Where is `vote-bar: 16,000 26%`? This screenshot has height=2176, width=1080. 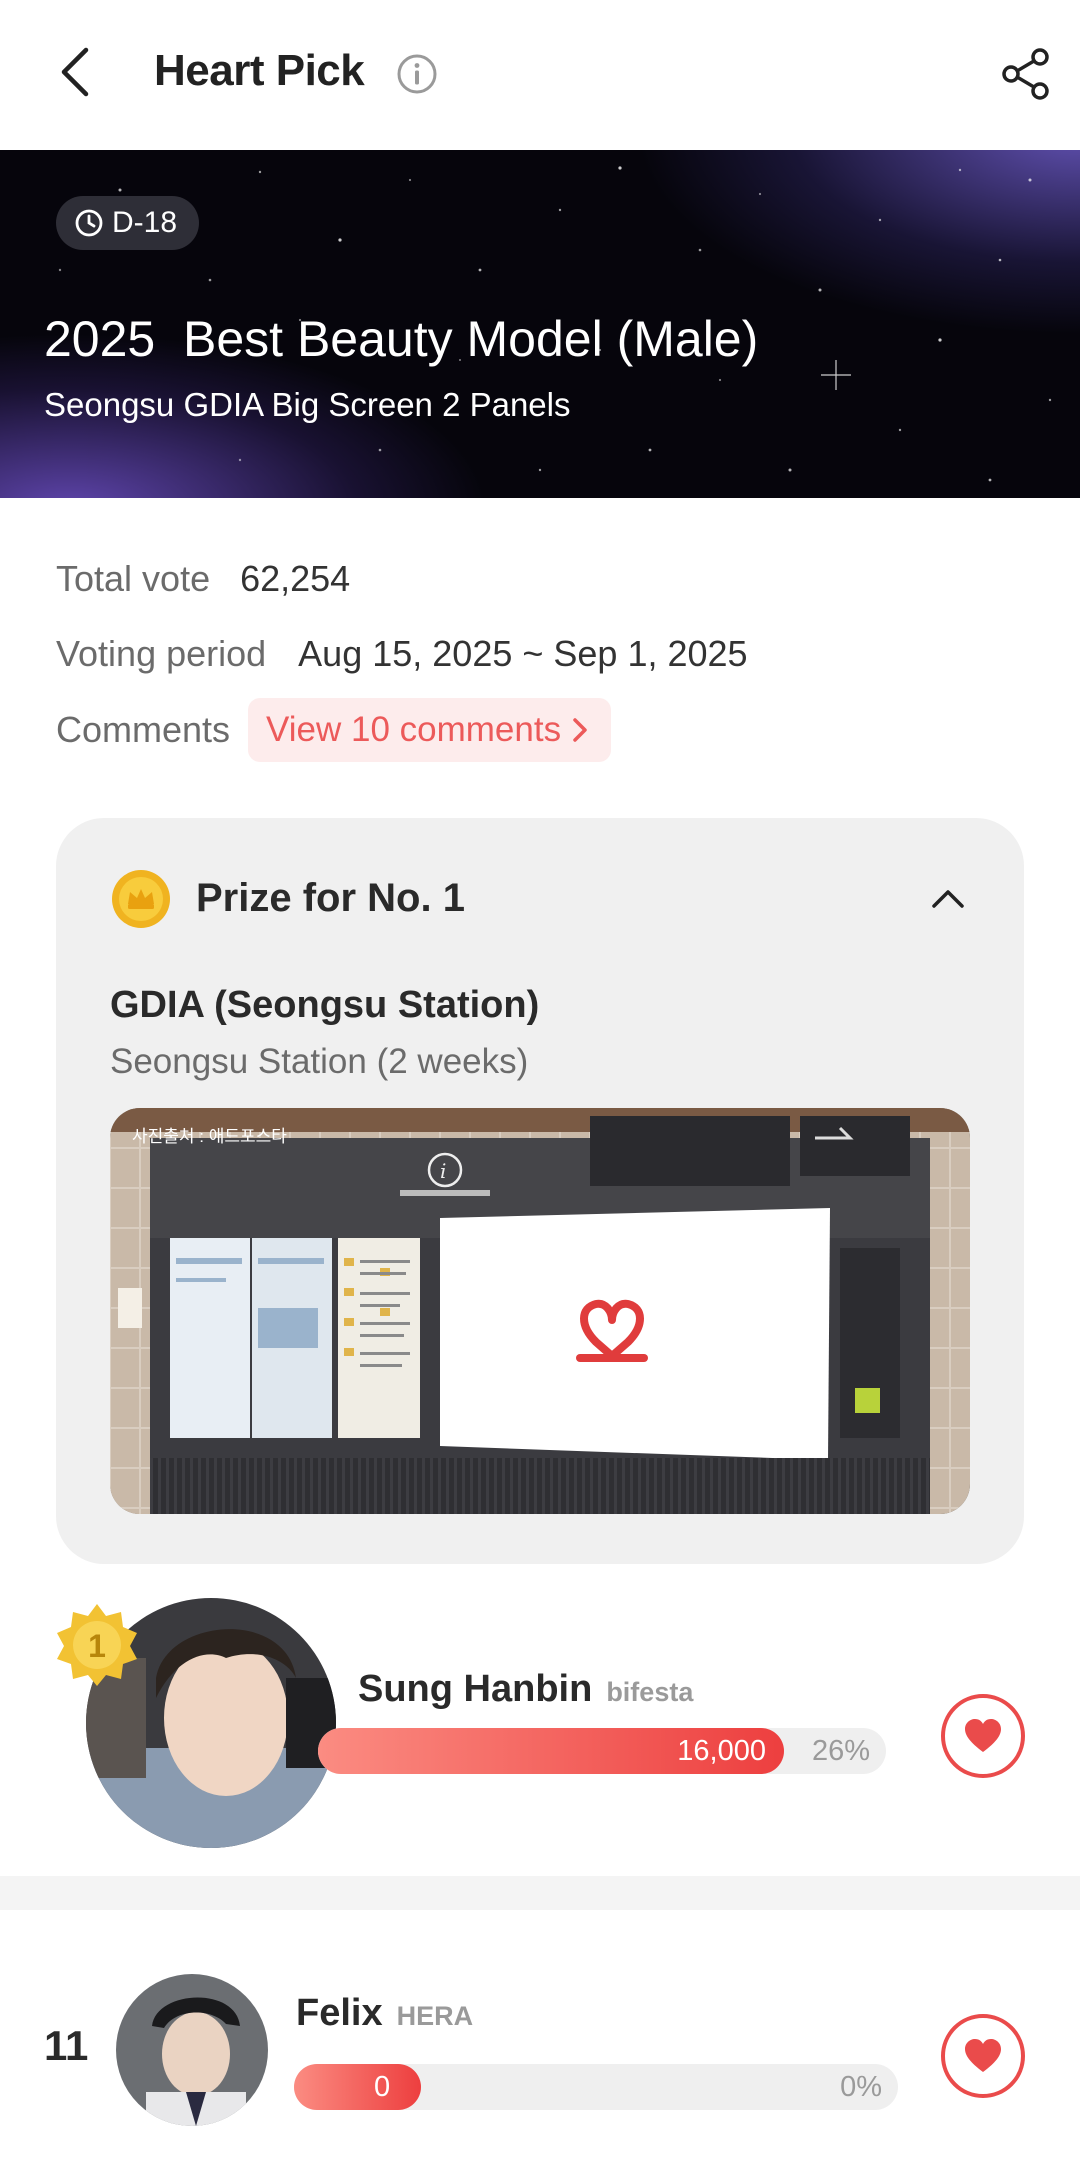 vote-bar: 16,000 26% is located at coordinates (602, 1751).